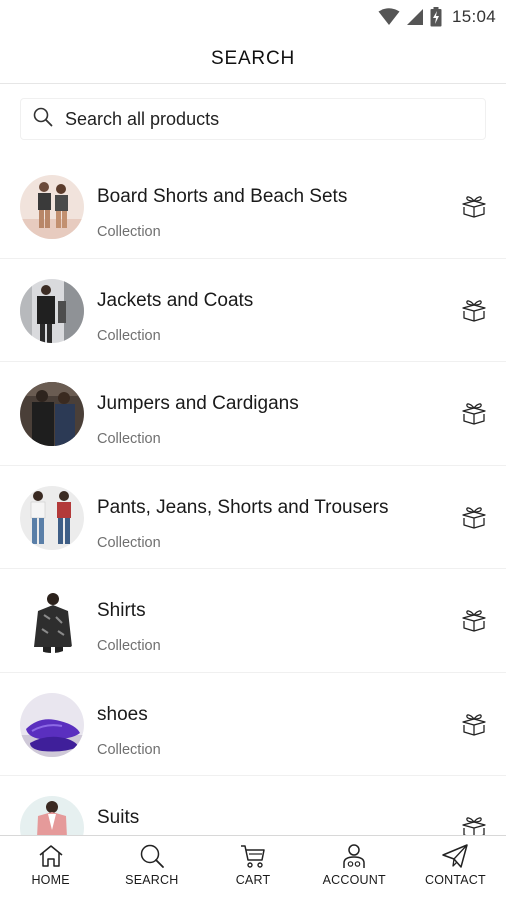 This screenshot has height=900, width=506. I want to click on nav-search: SEARCH, so click(151, 868).